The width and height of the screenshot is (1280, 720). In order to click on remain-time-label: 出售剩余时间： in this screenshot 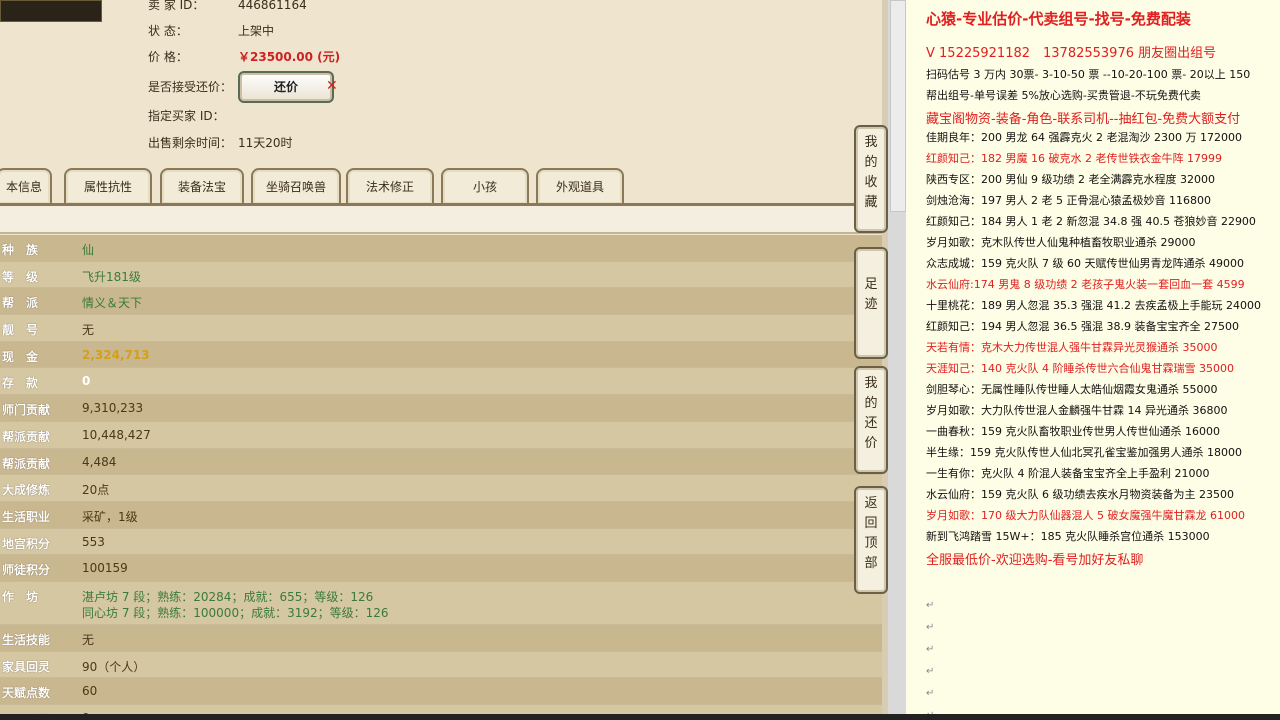, I will do `click(190, 143)`.